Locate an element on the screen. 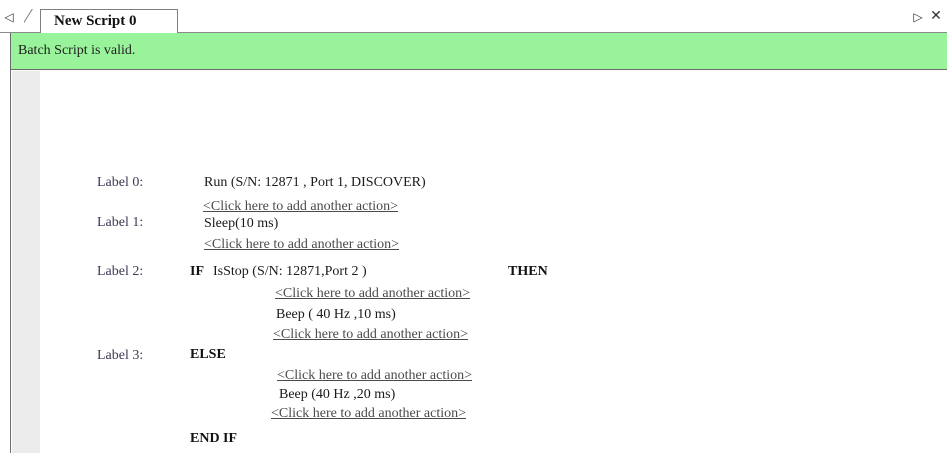 The image size is (947, 453). validation-status-bar: Batch Script is valid. is located at coordinates (479, 51).